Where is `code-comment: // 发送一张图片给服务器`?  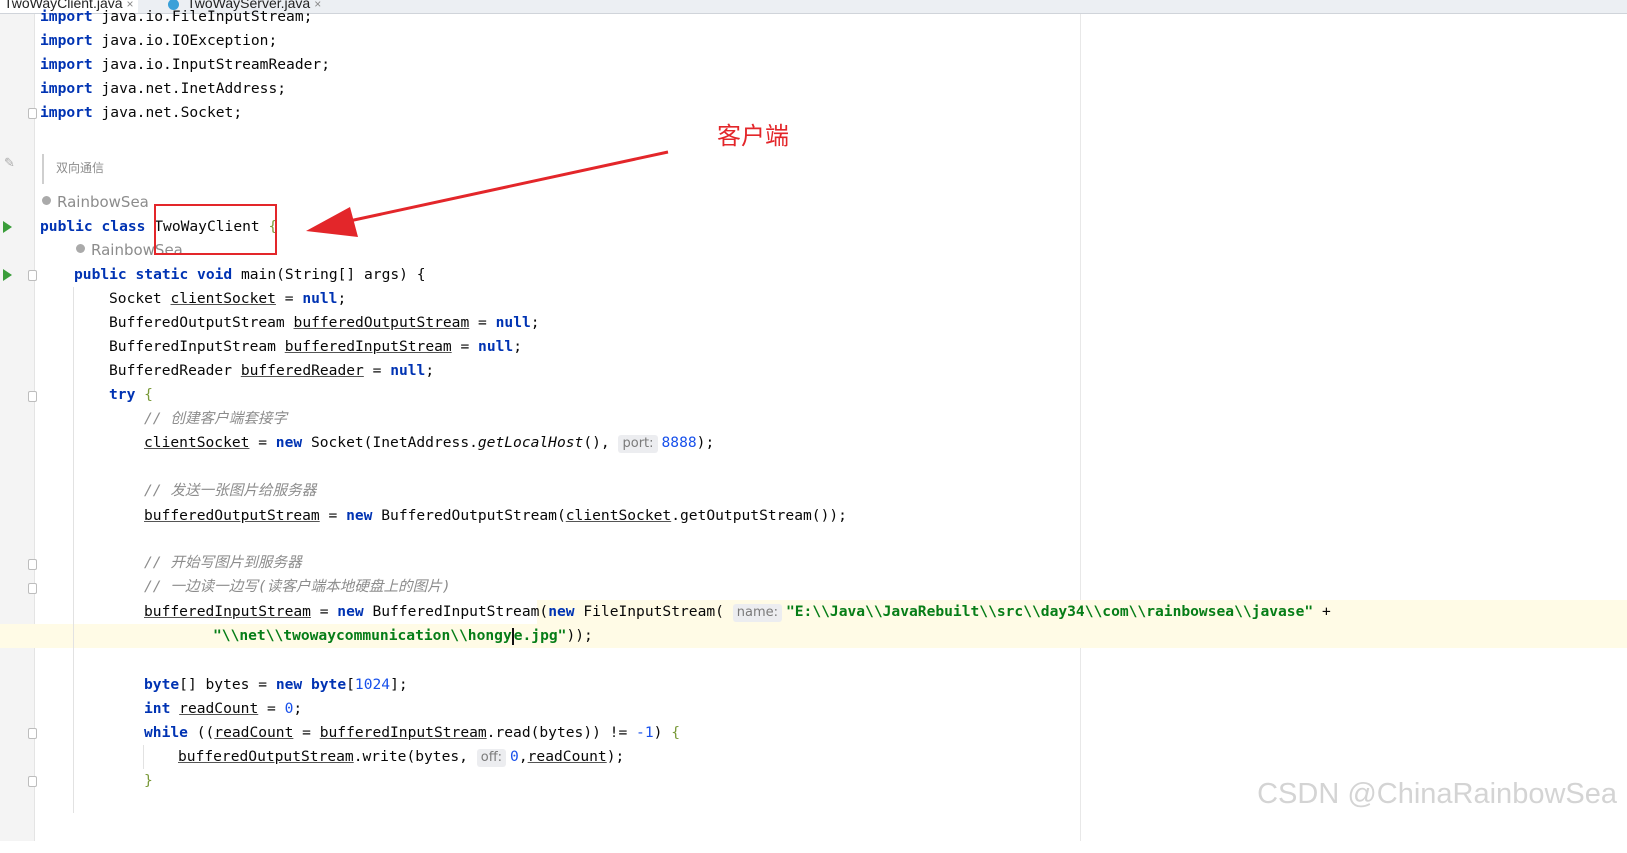 code-comment: // 发送一张图片给服务器 is located at coordinates (230, 491).